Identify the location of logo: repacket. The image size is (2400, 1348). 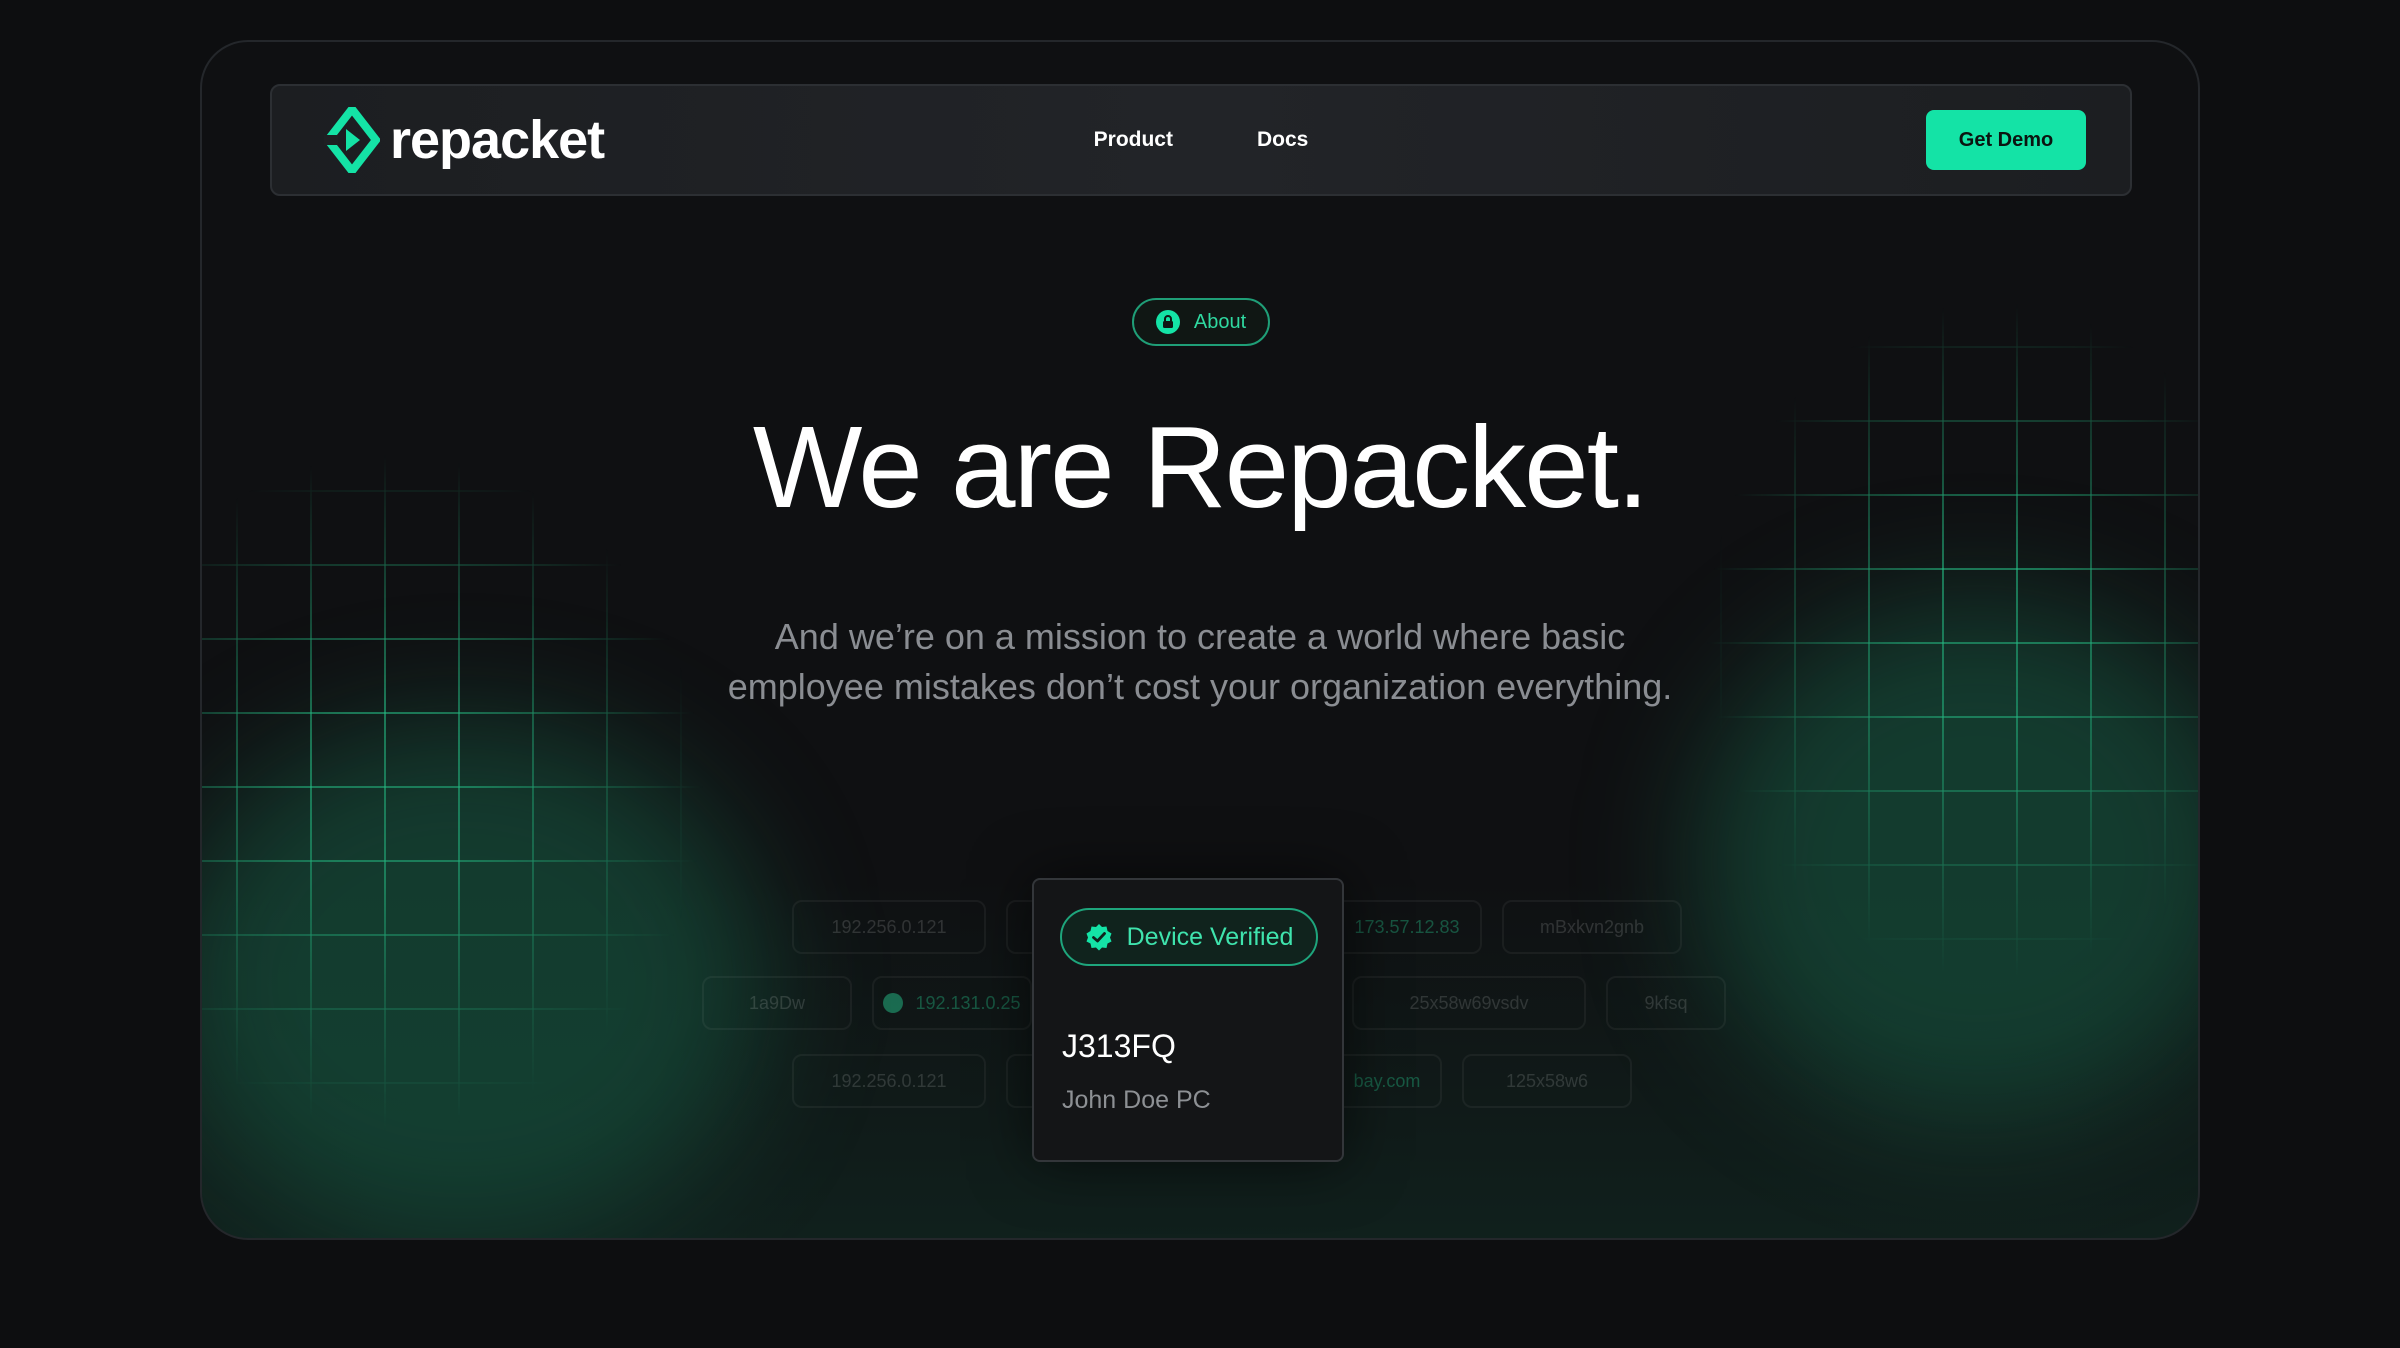
(464, 140).